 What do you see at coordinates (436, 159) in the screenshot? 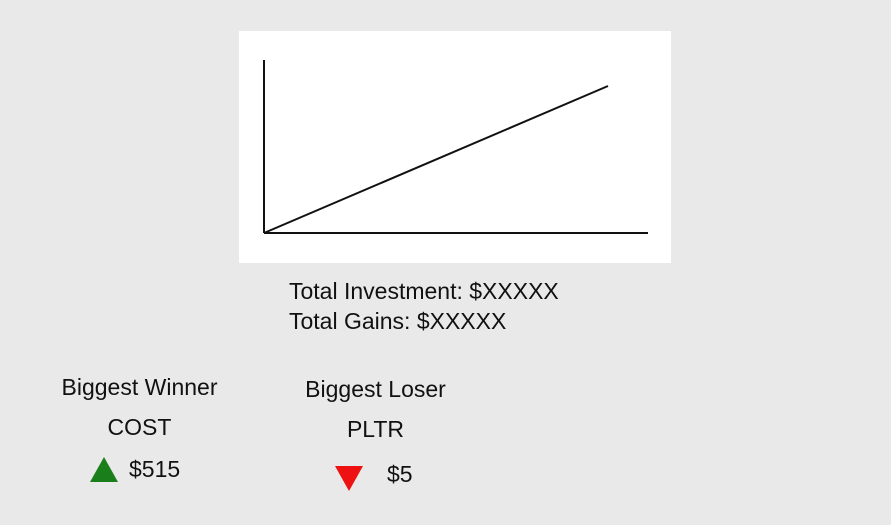
I see `chart-trend-line` at bounding box center [436, 159].